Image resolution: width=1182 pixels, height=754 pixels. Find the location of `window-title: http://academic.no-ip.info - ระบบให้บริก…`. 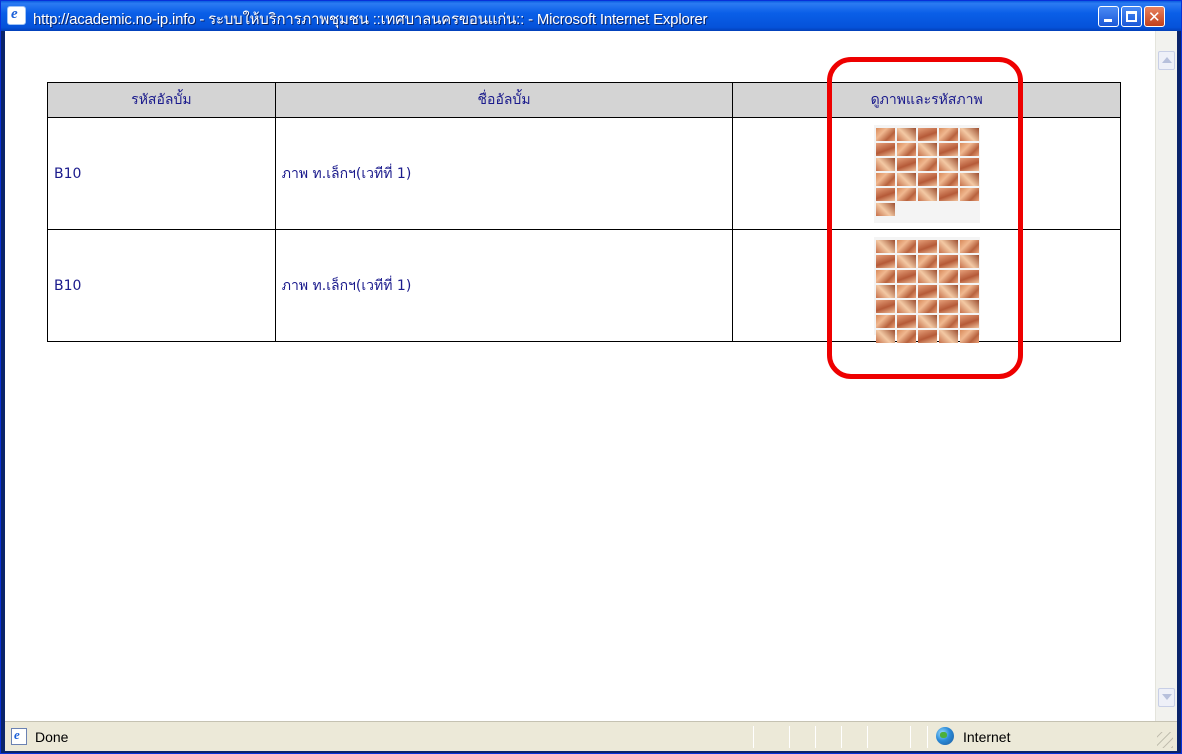

window-title: http://academic.no-ip.info - ระบบให้บริก… is located at coordinates (370, 19).